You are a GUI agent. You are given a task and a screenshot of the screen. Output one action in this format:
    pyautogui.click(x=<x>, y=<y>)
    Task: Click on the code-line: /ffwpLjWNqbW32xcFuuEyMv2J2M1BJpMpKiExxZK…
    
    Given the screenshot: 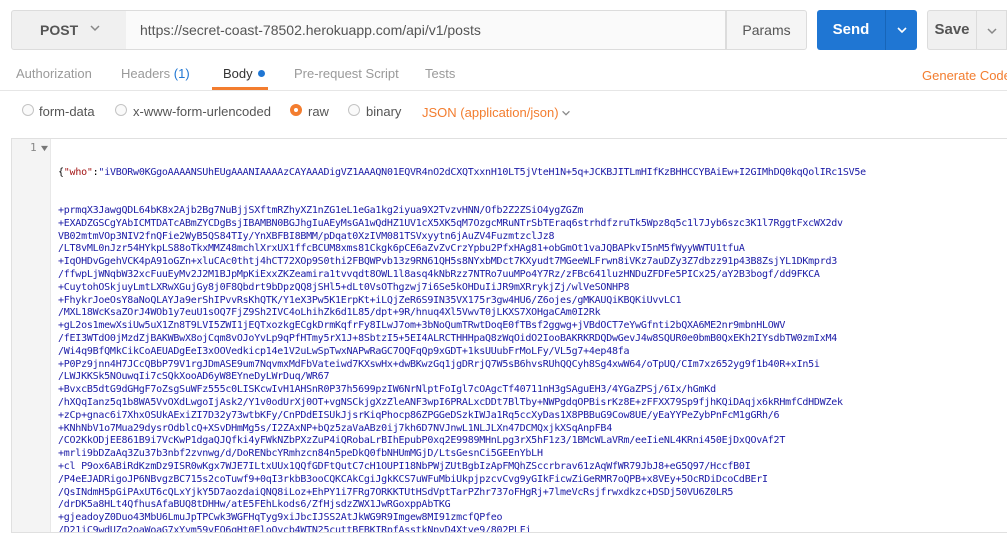 What is the action you would take?
    pyautogui.click(x=439, y=274)
    